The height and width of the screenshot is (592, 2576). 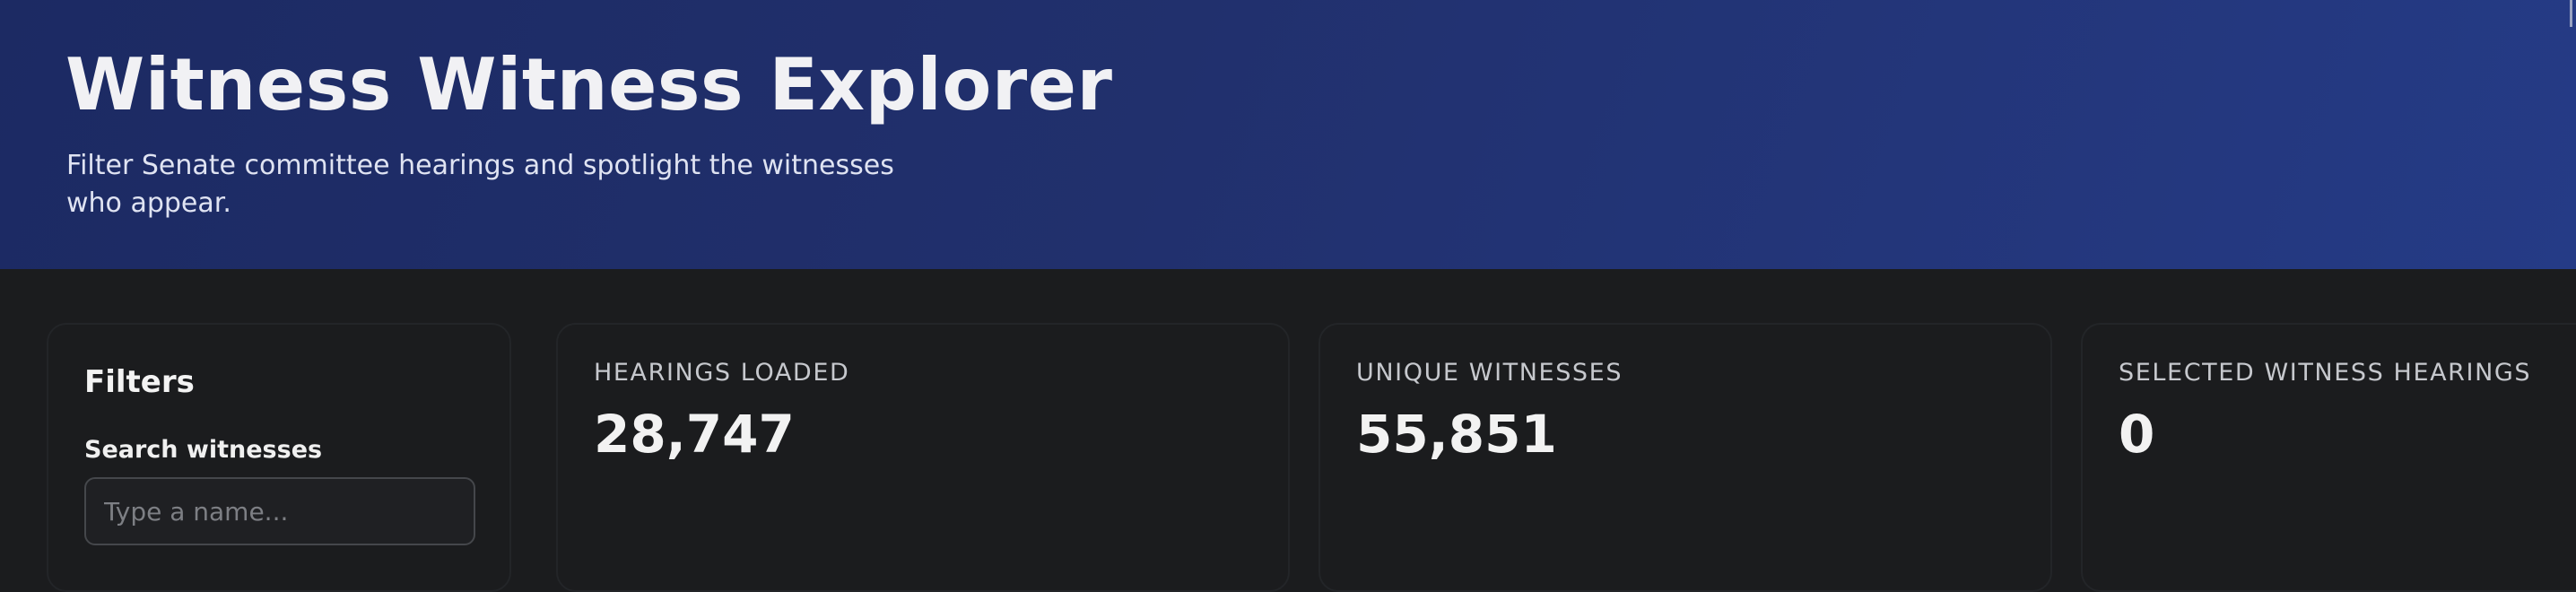 I want to click on filters-panel: Filters Search witnesses, so click(x=279, y=457).